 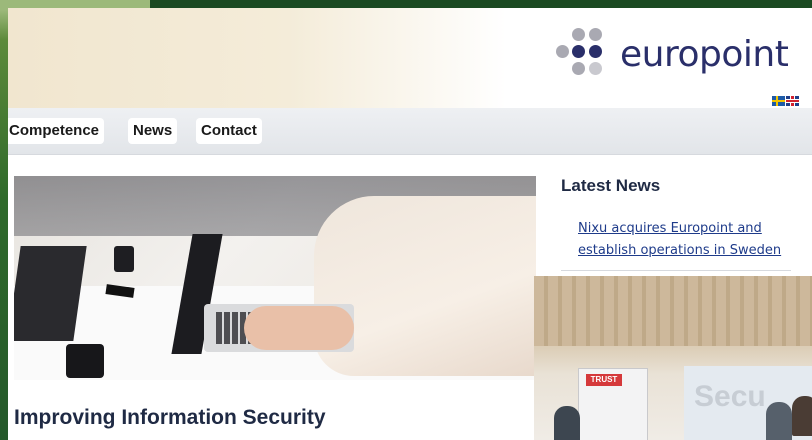 I want to click on swedish-flag-icon, so click(x=778, y=101).